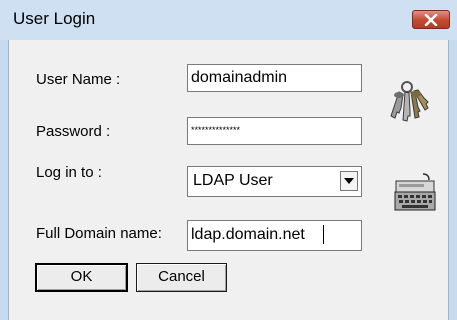 This screenshot has width=457, height=320. I want to click on text-cursor, so click(323, 234).